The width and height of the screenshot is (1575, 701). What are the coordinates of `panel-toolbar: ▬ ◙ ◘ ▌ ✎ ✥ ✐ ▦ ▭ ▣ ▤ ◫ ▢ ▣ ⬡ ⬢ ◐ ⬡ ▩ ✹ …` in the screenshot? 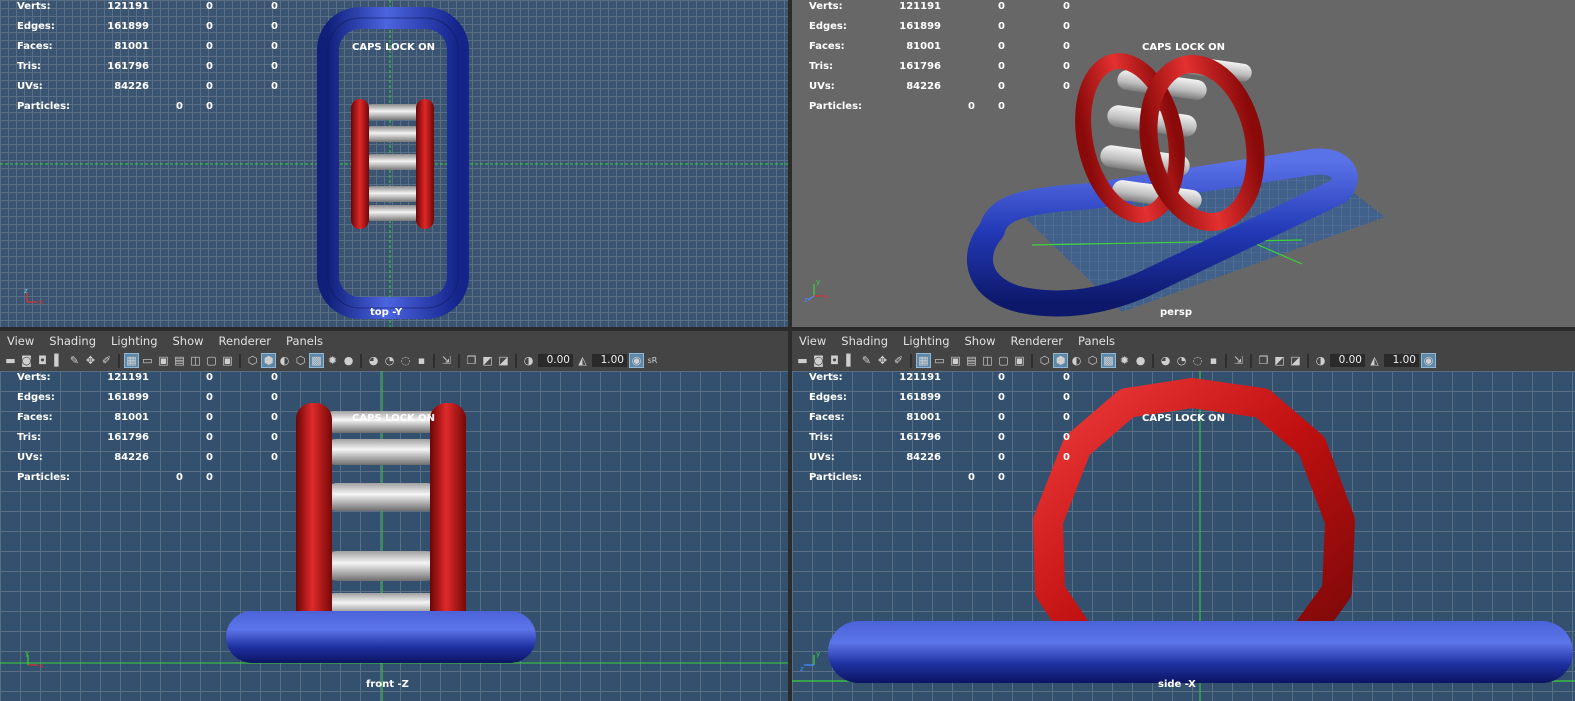 It's located at (1116, 360).